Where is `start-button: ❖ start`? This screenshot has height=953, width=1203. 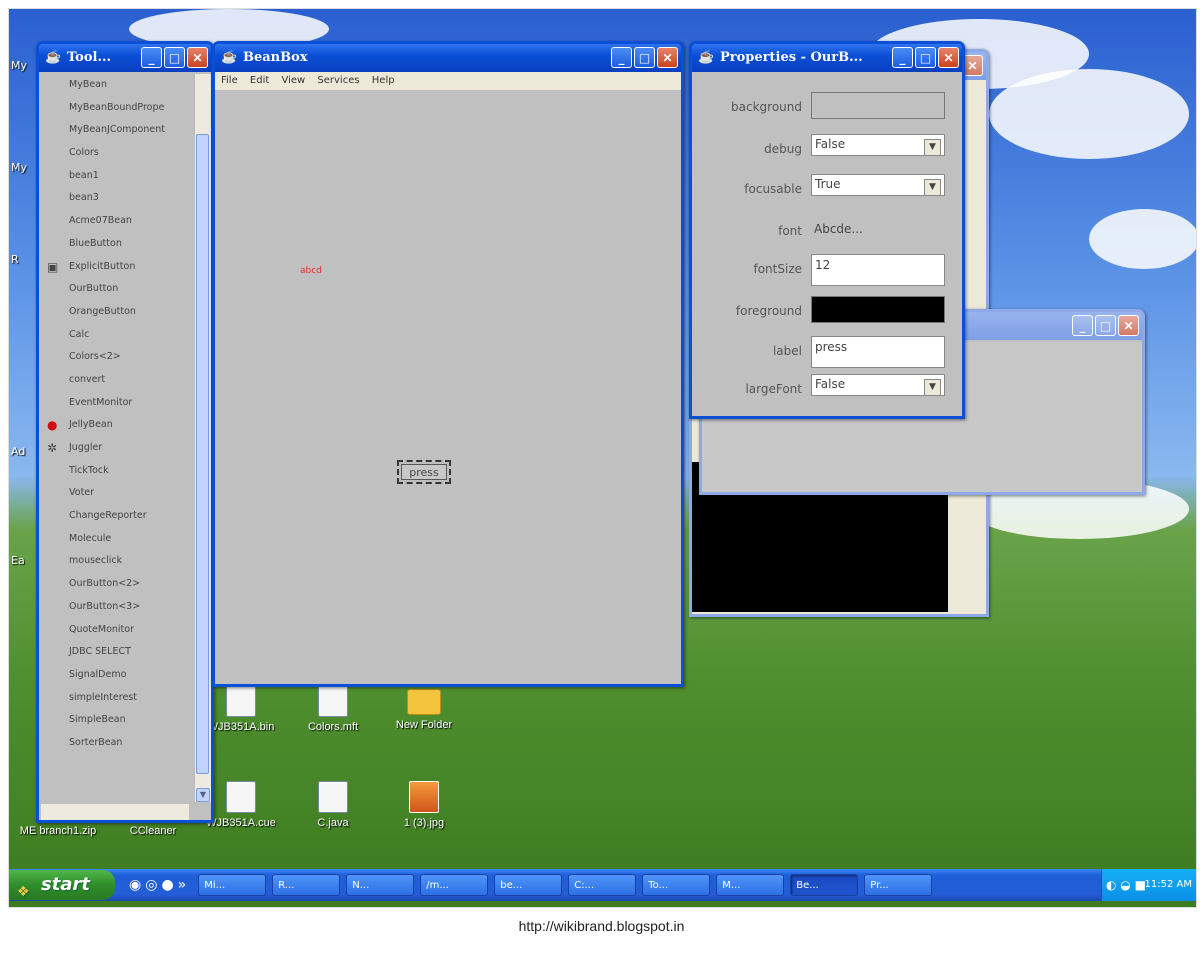 start-button: ❖ start is located at coordinates (62, 885).